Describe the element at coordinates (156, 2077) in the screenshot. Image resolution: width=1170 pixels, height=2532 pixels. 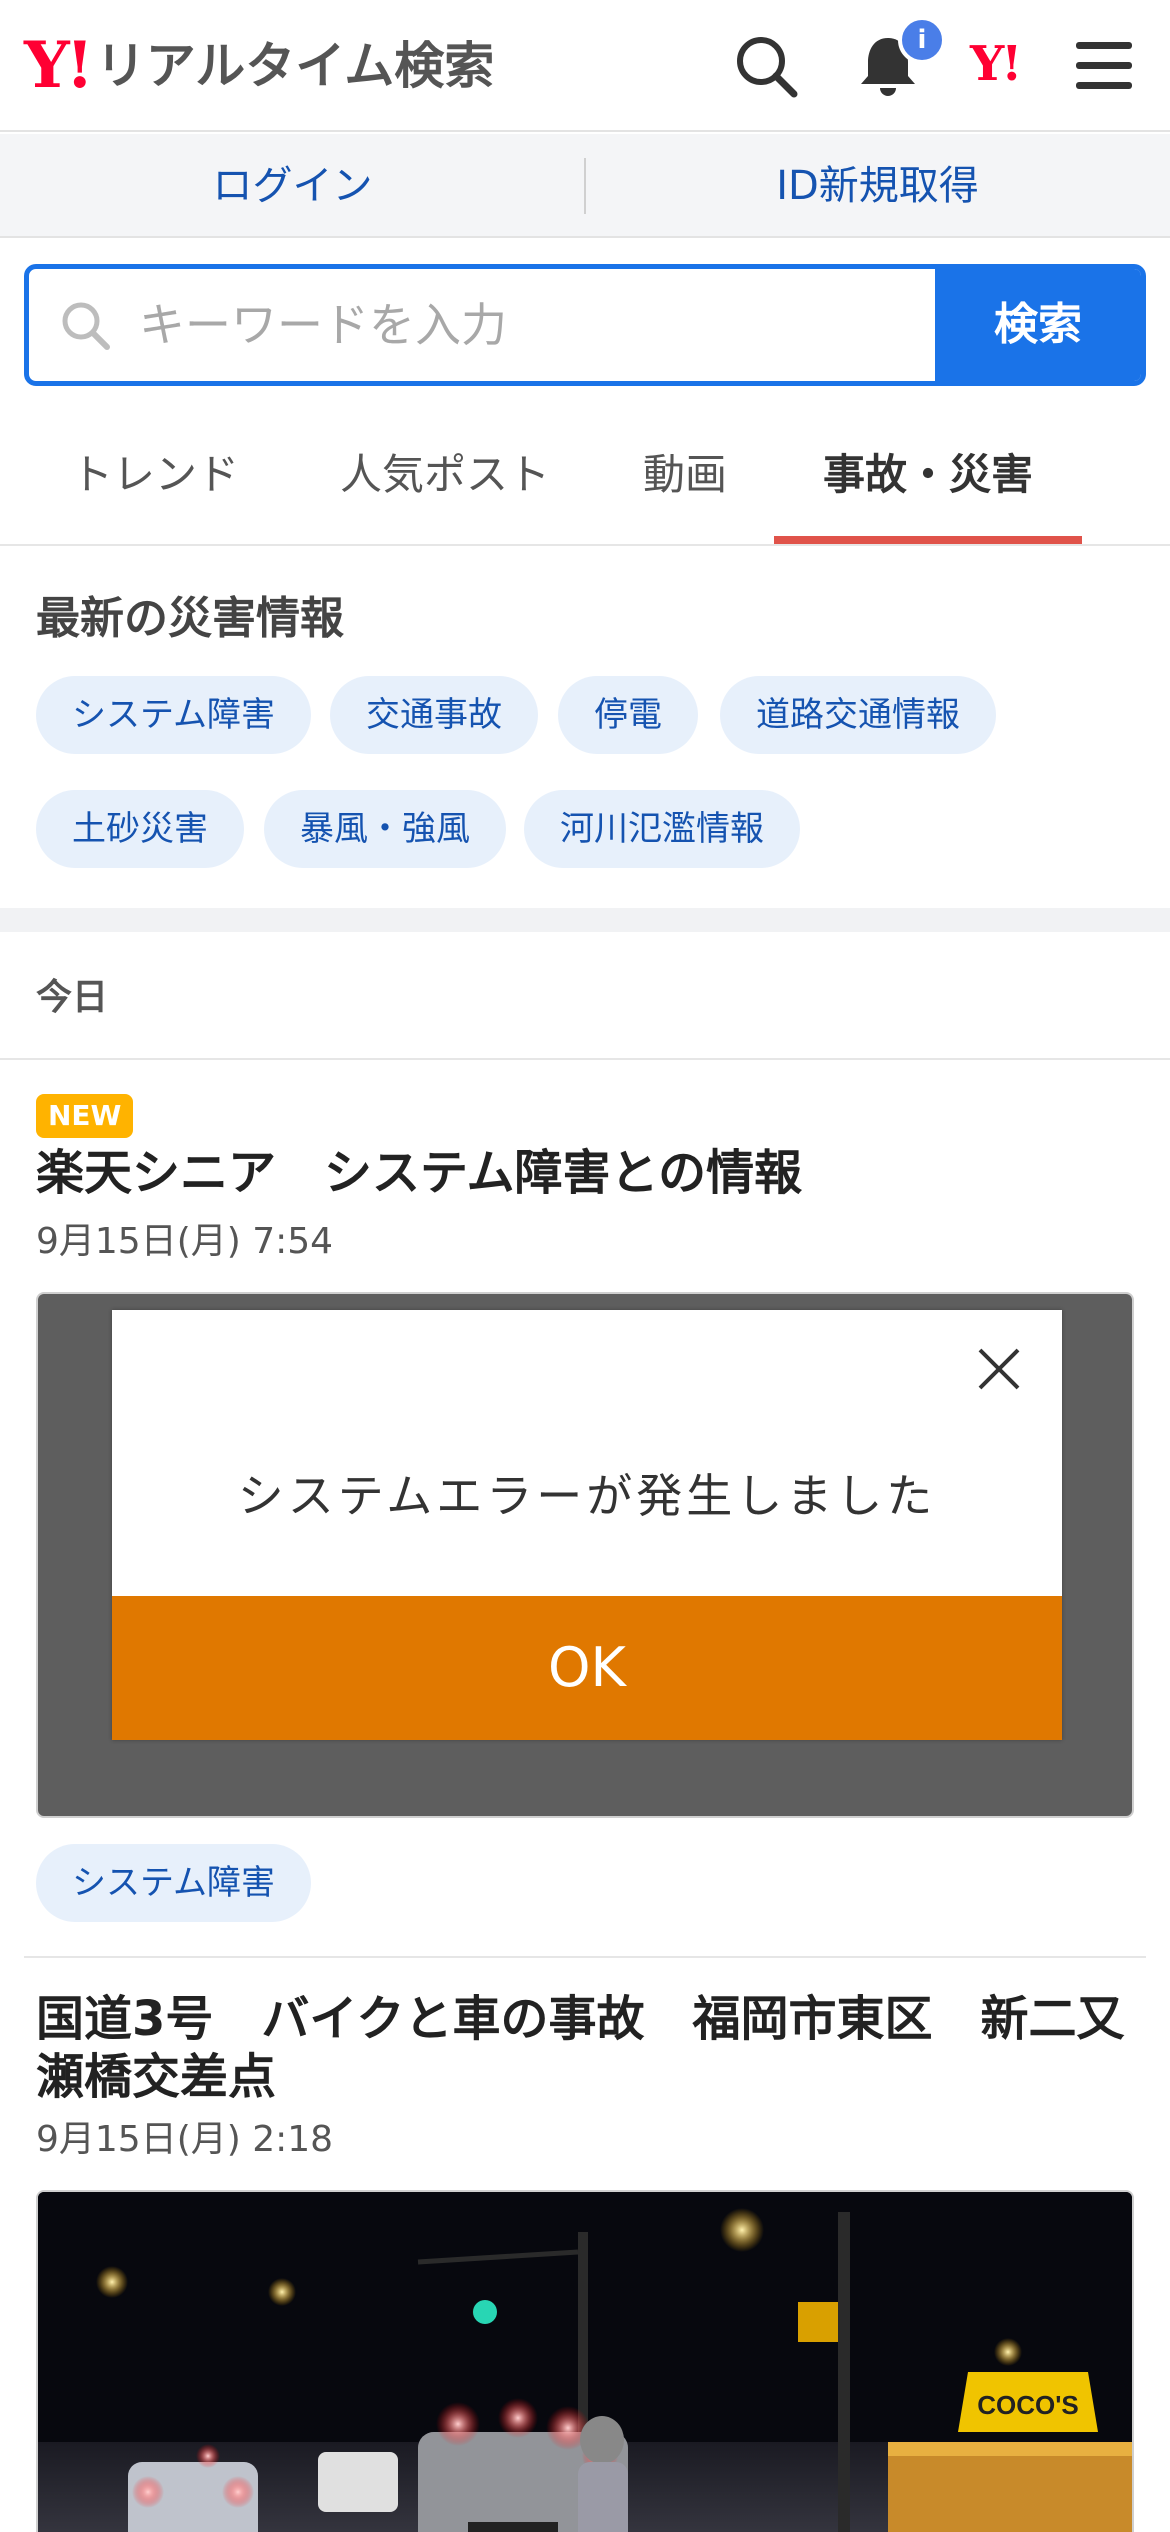
I see `post-title-line: 瀬橋交差点` at that location.